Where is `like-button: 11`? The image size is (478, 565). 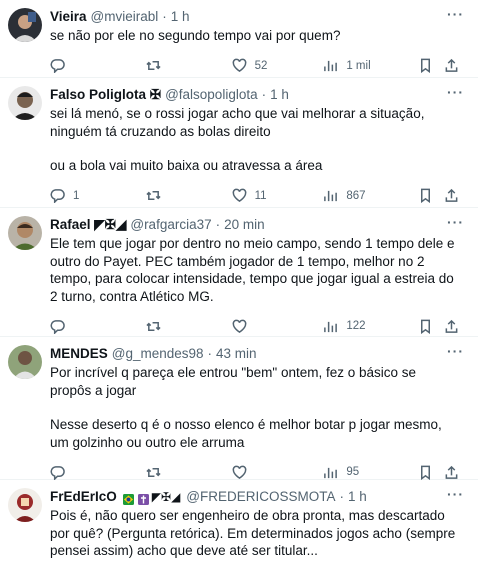 like-button: 11 is located at coordinates (278, 195).